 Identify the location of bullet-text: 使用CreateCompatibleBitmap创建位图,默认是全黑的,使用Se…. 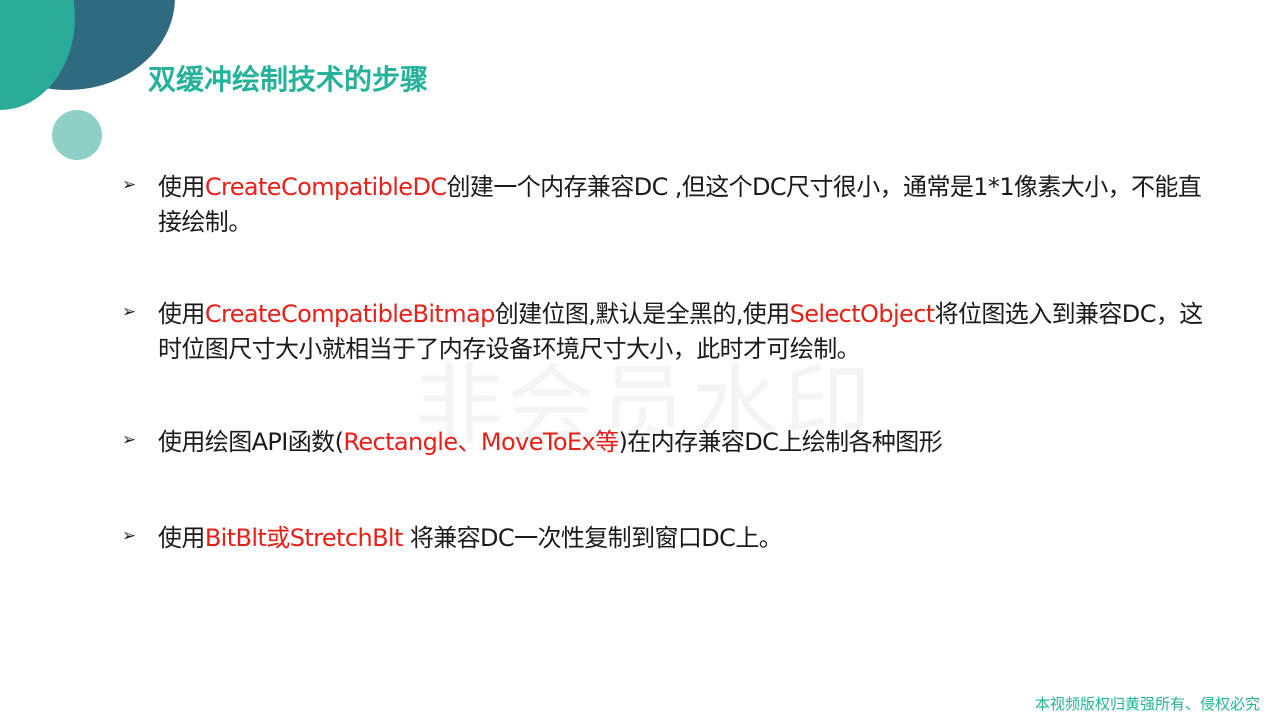
(689, 332).